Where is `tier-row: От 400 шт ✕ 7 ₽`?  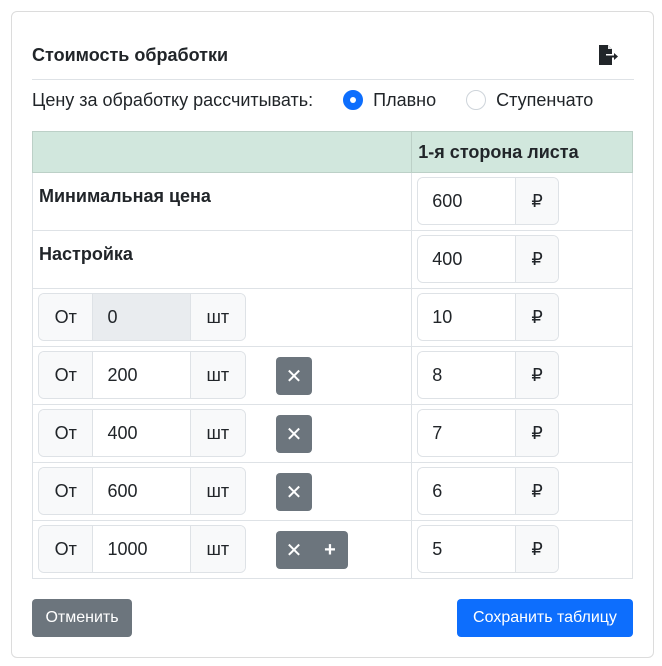 tier-row: От 400 шт ✕ 7 ₽ is located at coordinates (332, 433).